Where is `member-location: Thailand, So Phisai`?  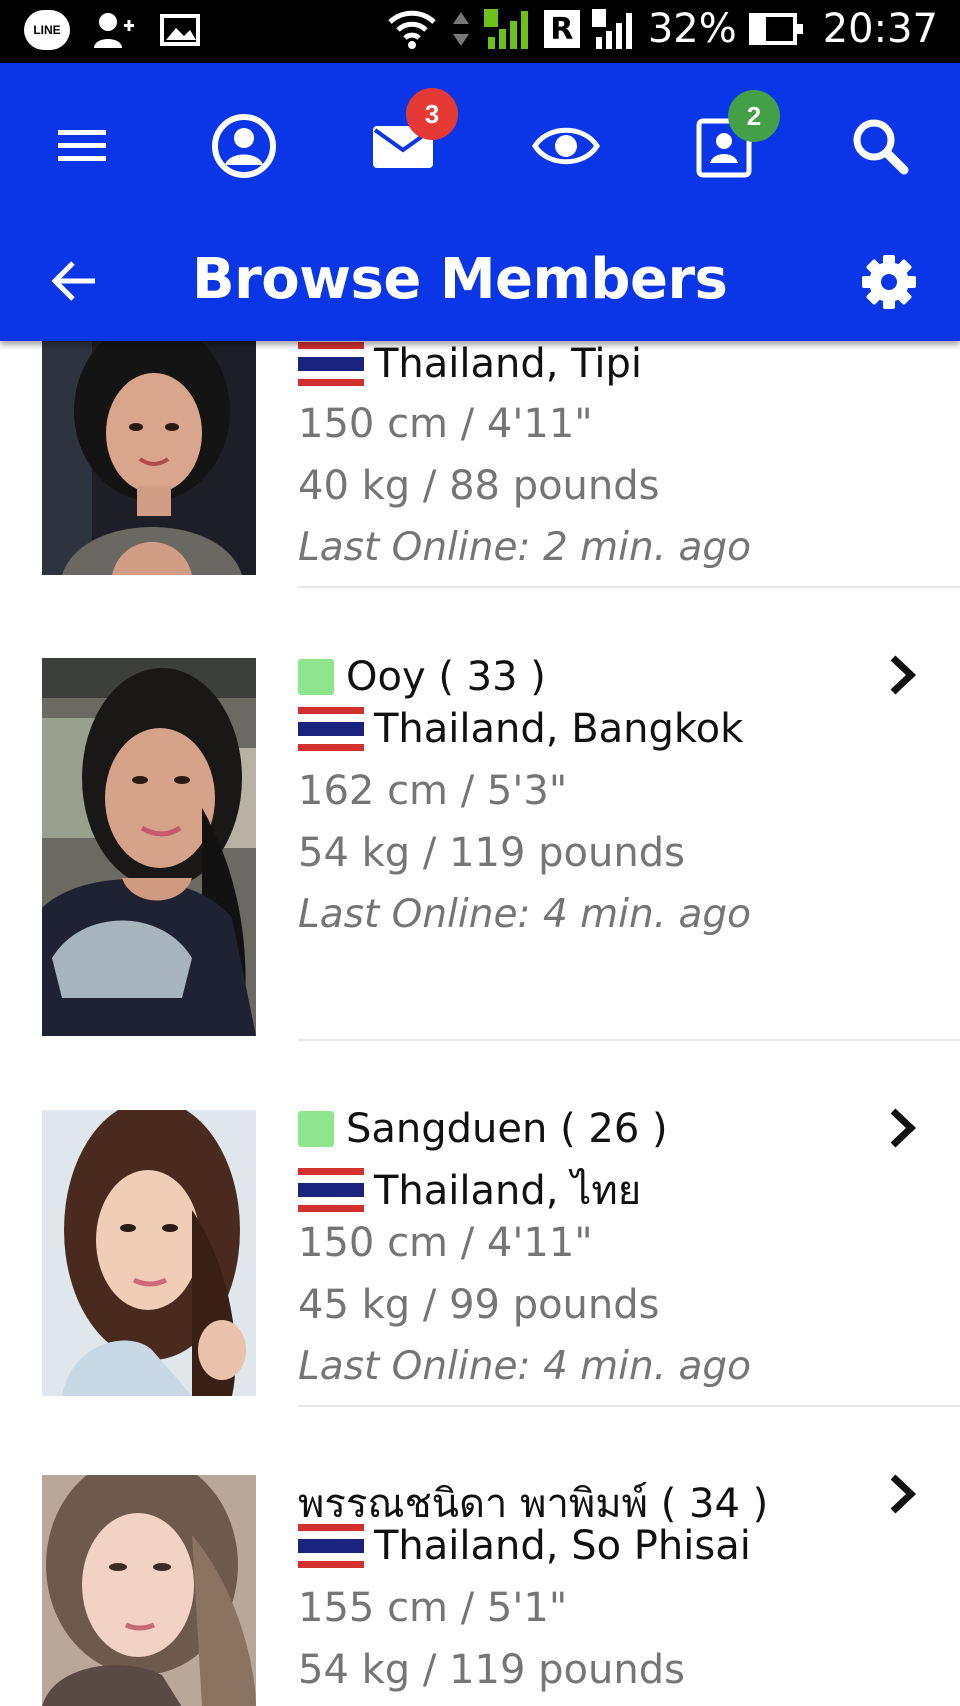 member-location: Thailand, So Phisai is located at coordinates (524, 1546).